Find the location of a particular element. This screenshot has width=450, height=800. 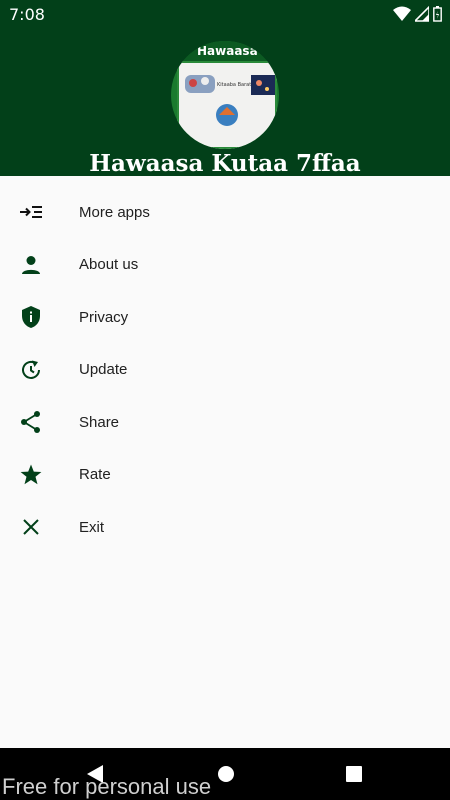

menu-item-label: Update is located at coordinates (103, 370).